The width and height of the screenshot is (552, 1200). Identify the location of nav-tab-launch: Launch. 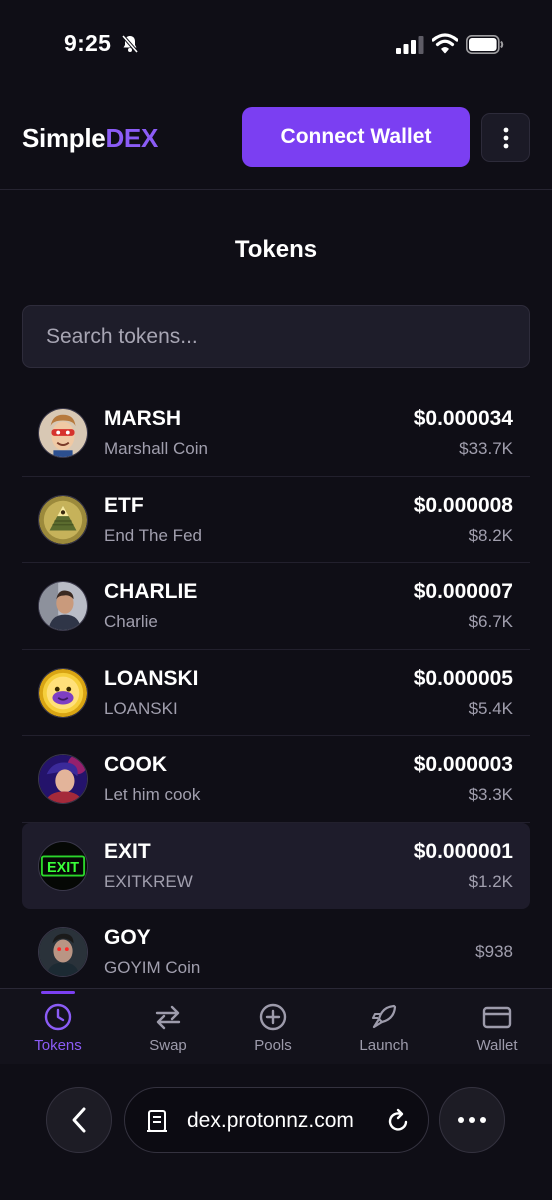
(384, 1027).